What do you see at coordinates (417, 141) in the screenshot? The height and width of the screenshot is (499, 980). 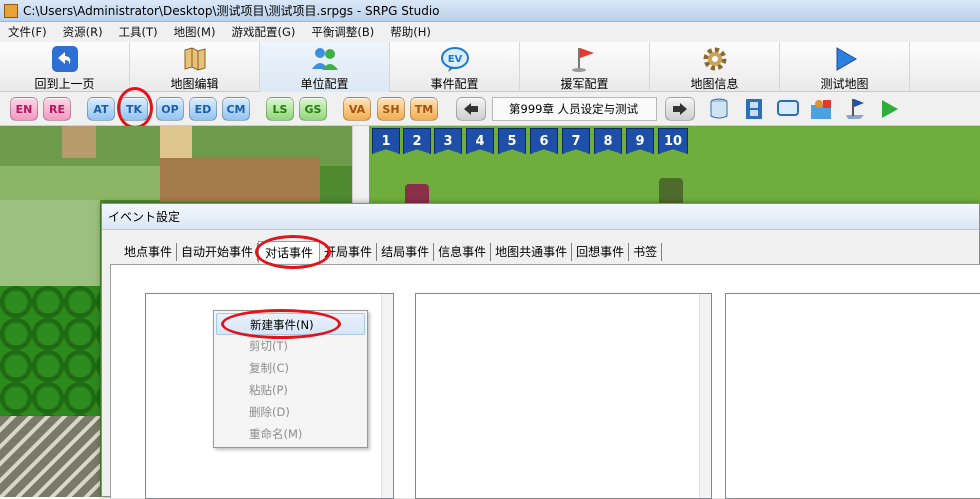 I see `unit-flag-2: 2` at bounding box center [417, 141].